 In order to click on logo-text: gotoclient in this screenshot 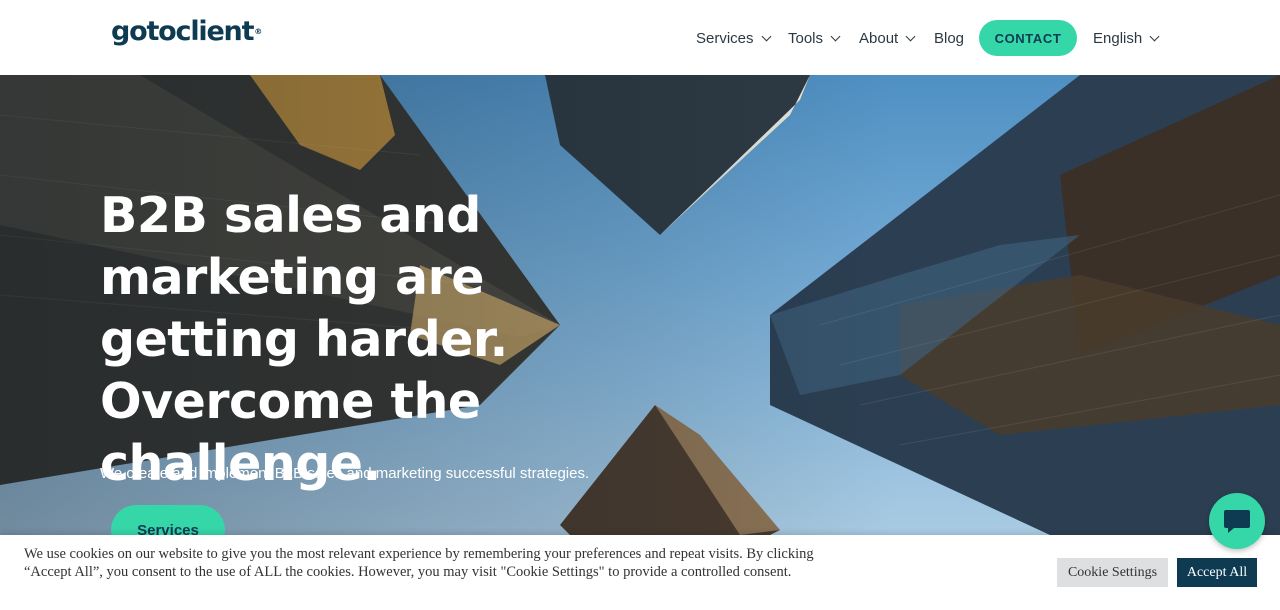, I will do `click(182, 31)`.